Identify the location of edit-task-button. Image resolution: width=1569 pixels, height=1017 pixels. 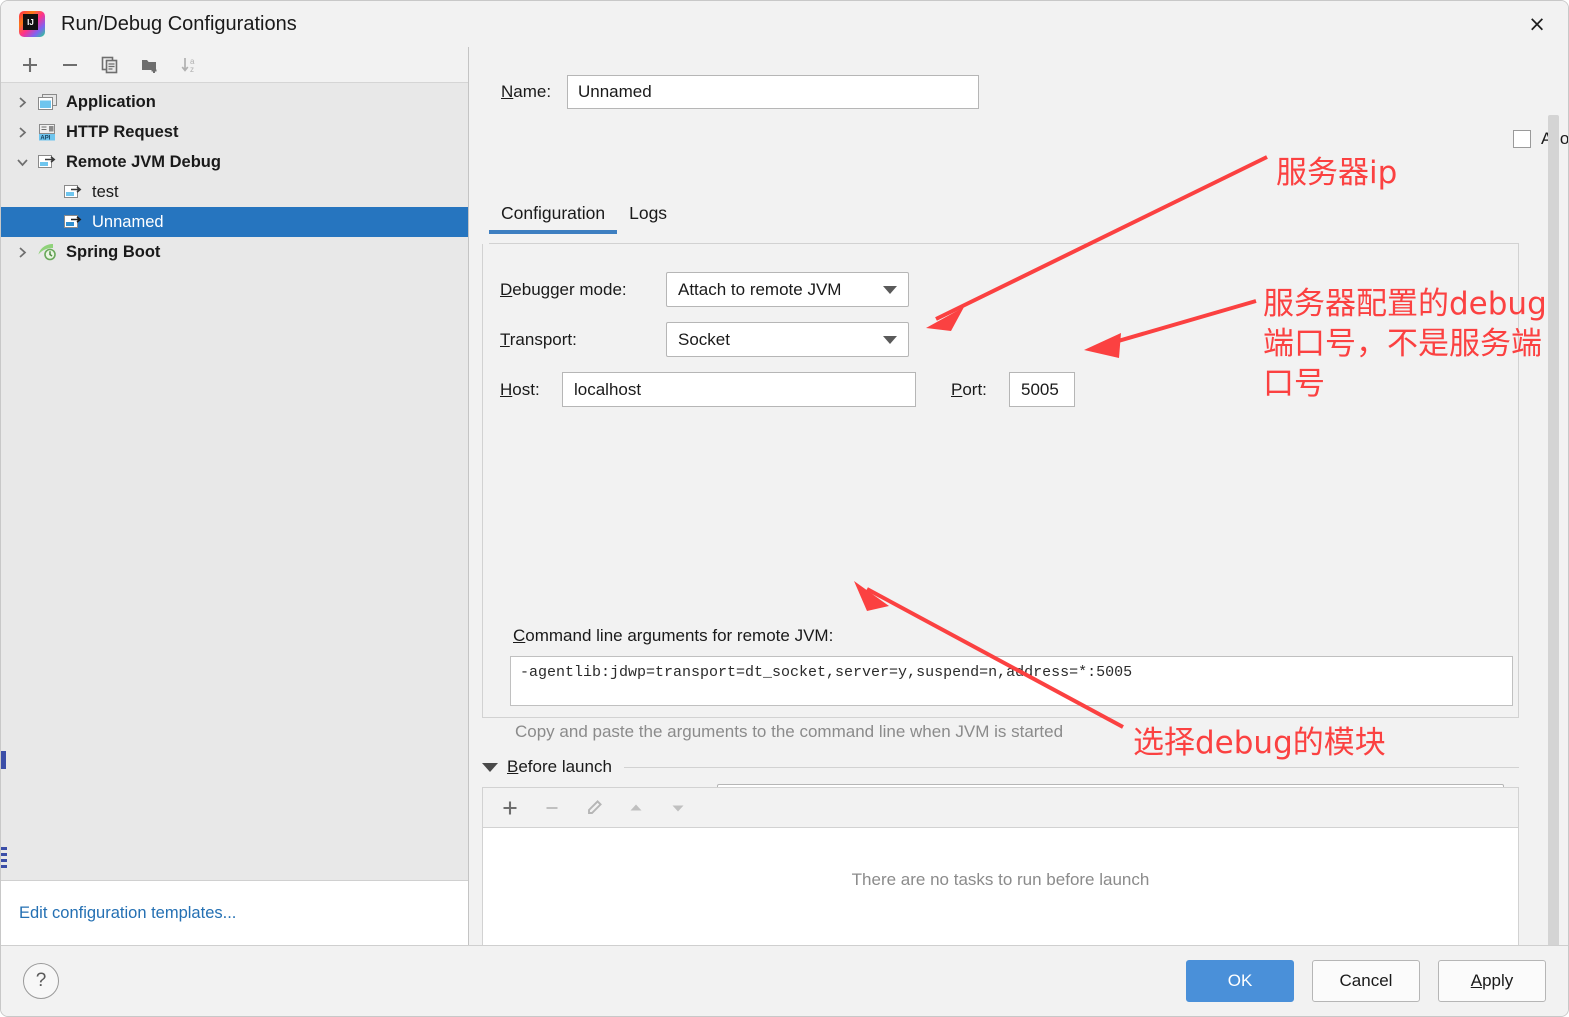
(594, 808).